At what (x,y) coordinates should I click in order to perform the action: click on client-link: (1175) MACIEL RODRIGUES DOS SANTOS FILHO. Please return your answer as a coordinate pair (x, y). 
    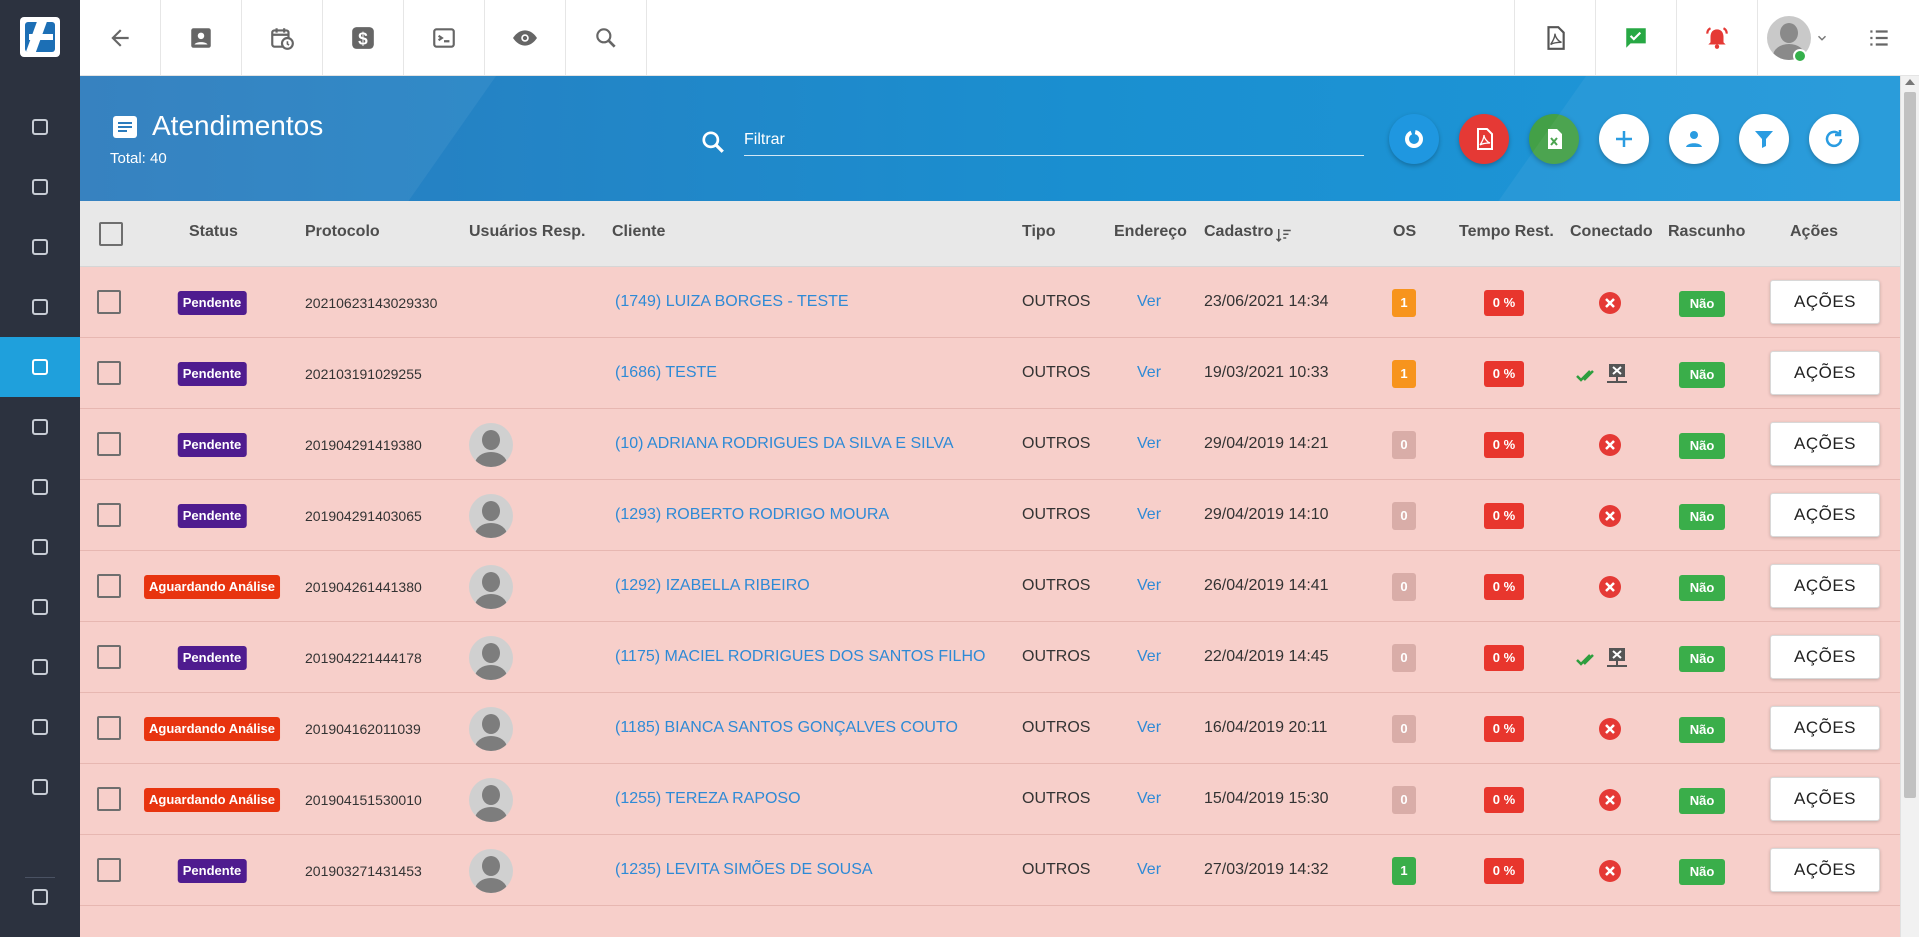
    Looking at the image, I should click on (800, 657).